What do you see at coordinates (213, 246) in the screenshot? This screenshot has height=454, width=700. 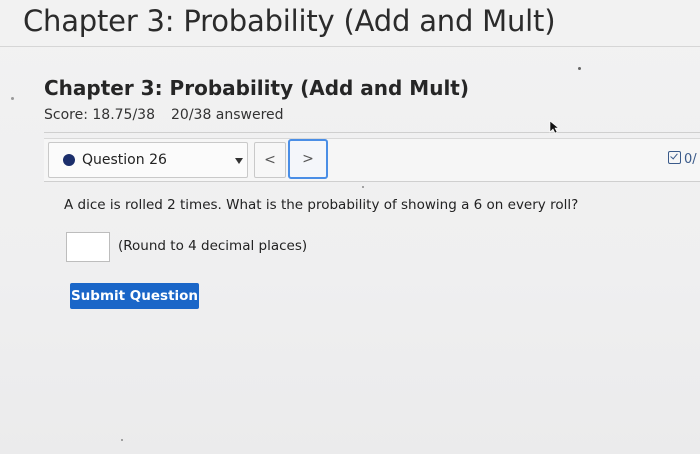 I see `rounding-hint: (Round to 4 decimal places)` at bounding box center [213, 246].